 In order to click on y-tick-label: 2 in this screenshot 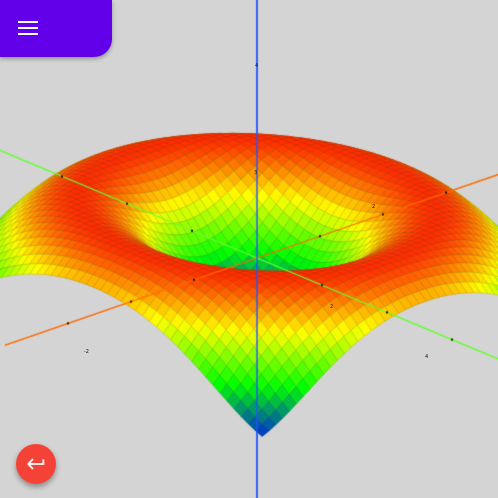, I will do `click(332, 307)`.